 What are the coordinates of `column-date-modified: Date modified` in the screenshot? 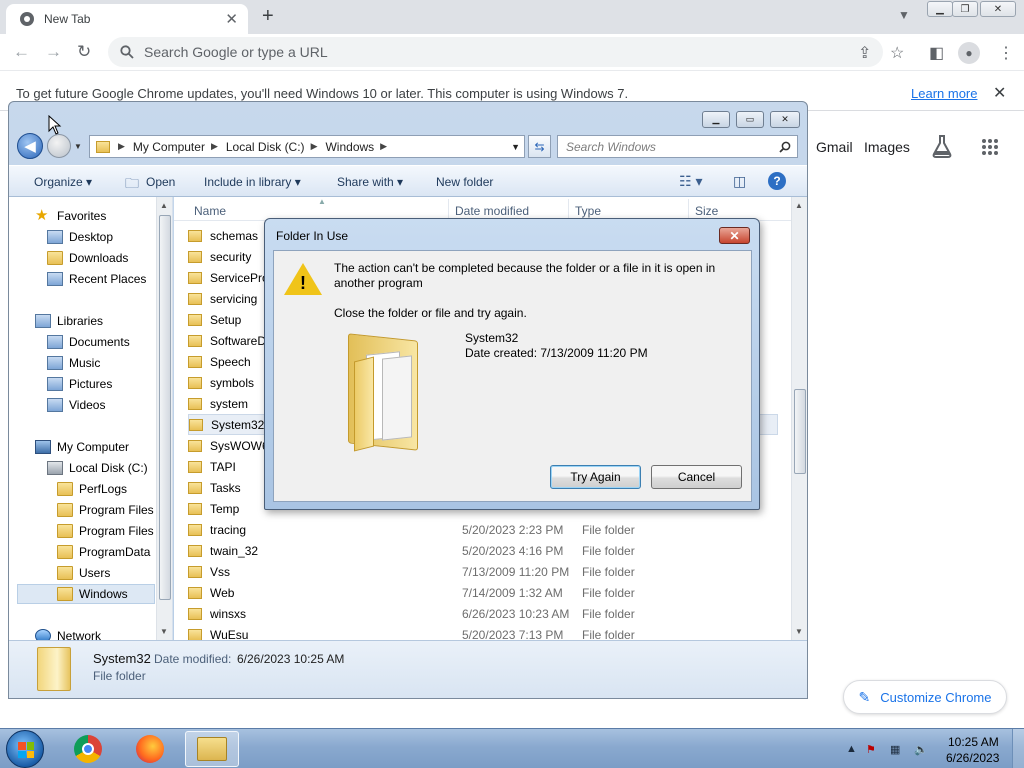 It's located at (492, 211).